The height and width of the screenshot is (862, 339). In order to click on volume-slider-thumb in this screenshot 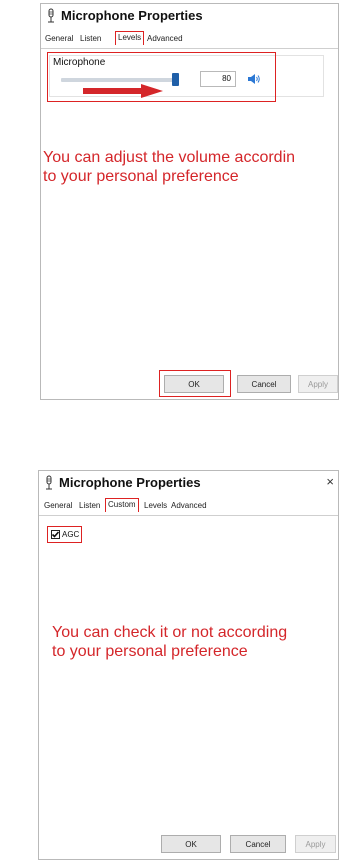, I will do `click(175, 79)`.